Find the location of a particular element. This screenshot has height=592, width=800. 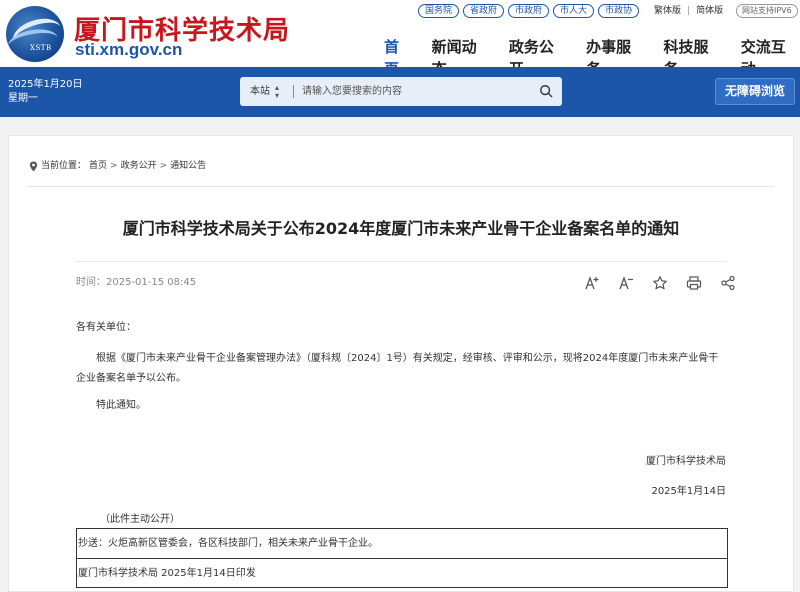

date-text: 2025年1月20日 is located at coordinates (45, 84).